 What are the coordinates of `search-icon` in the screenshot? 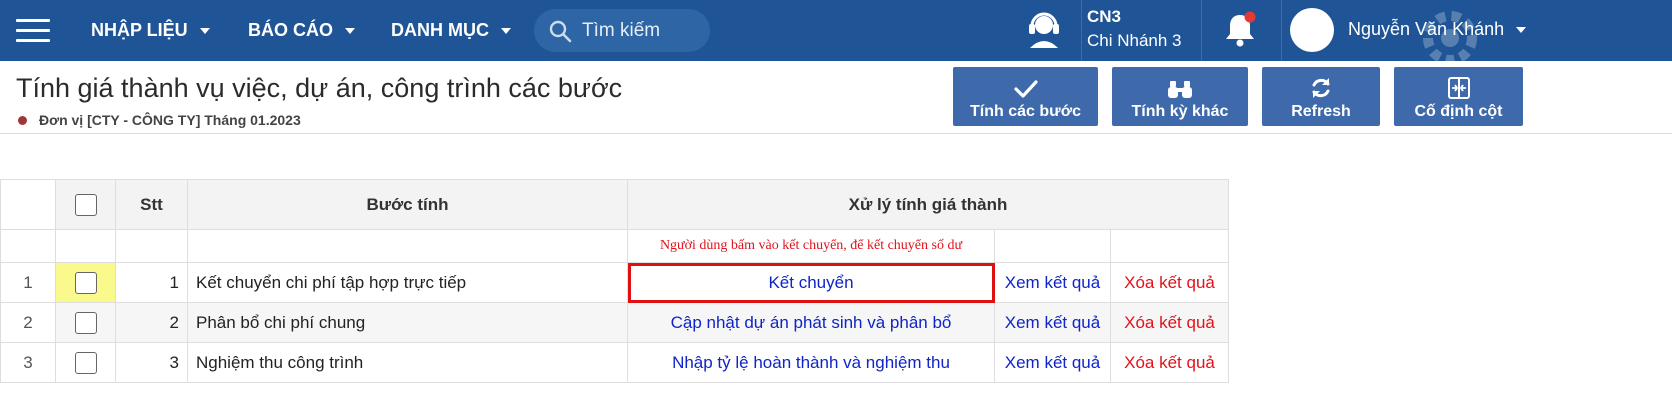 It's located at (560, 31).